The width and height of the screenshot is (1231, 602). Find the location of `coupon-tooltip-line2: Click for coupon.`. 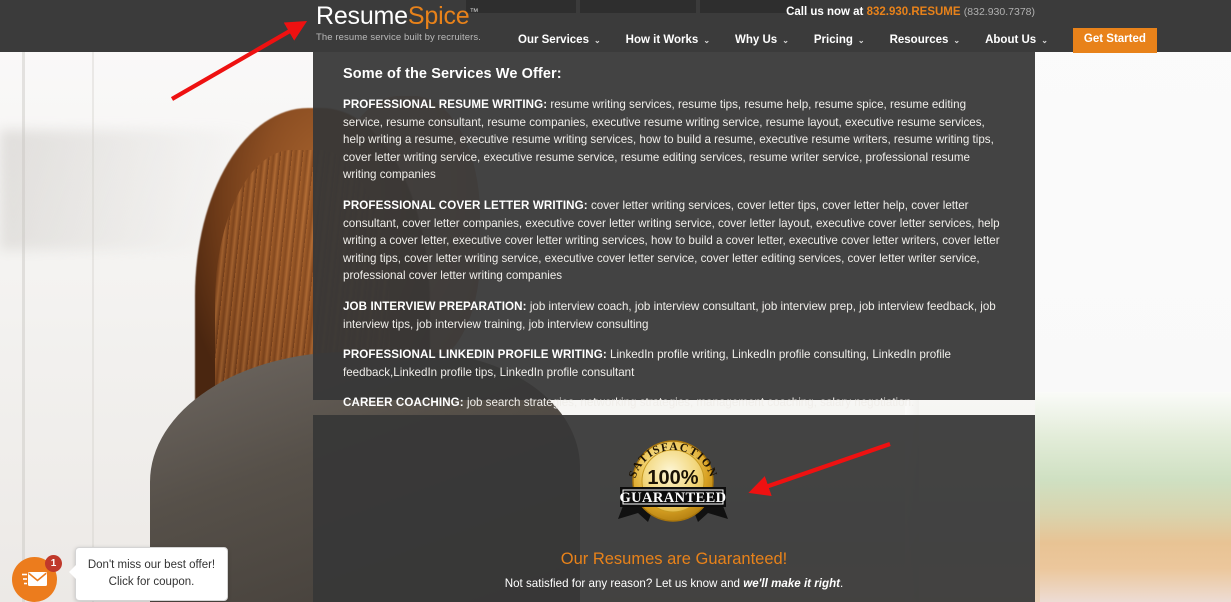

coupon-tooltip-line2: Click for coupon. is located at coordinates (151, 582).